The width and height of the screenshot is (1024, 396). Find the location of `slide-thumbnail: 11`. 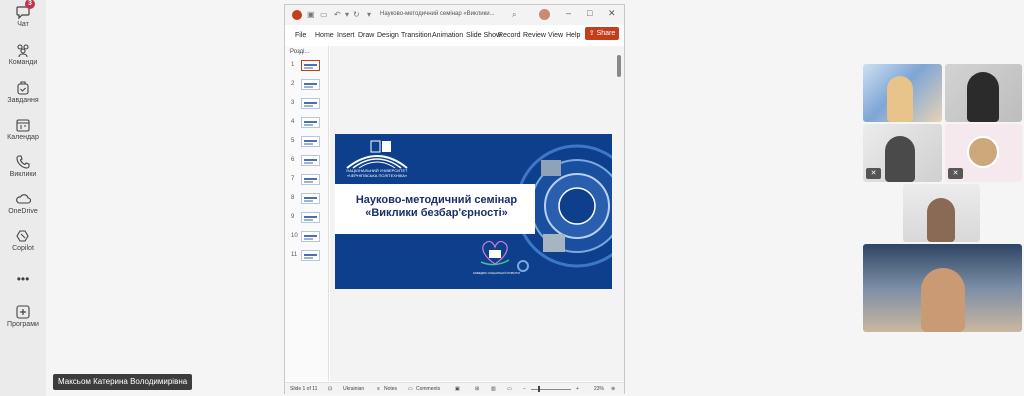

slide-thumbnail: 11 is located at coordinates (307, 257).